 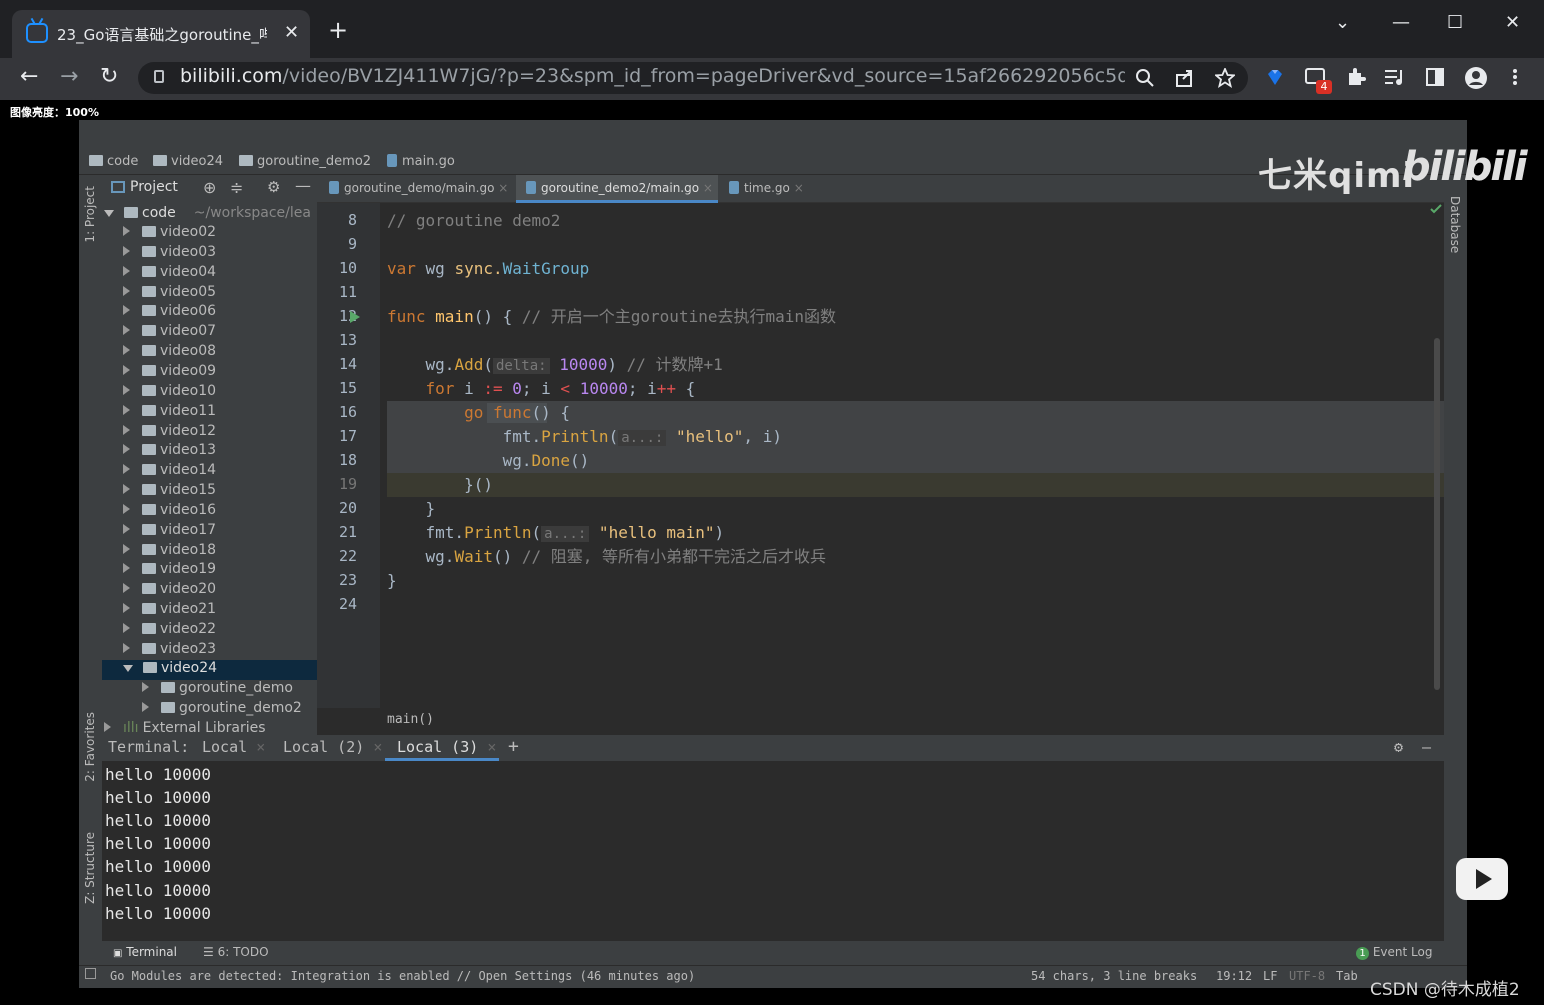 I want to click on breadcrumb-code: code, so click(x=113, y=161).